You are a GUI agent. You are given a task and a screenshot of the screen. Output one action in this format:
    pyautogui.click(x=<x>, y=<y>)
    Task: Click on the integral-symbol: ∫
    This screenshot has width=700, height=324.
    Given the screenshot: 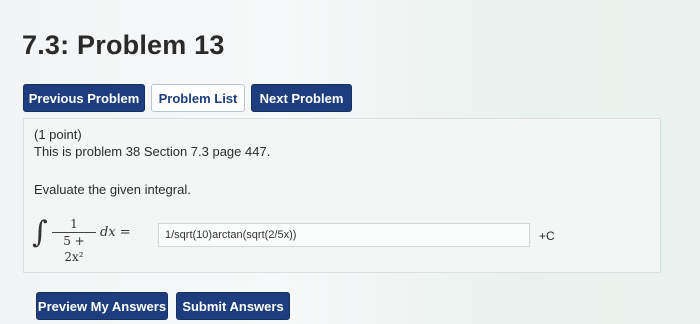 What is the action you would take?
    pyautogui.click(x=40, y=232)
    